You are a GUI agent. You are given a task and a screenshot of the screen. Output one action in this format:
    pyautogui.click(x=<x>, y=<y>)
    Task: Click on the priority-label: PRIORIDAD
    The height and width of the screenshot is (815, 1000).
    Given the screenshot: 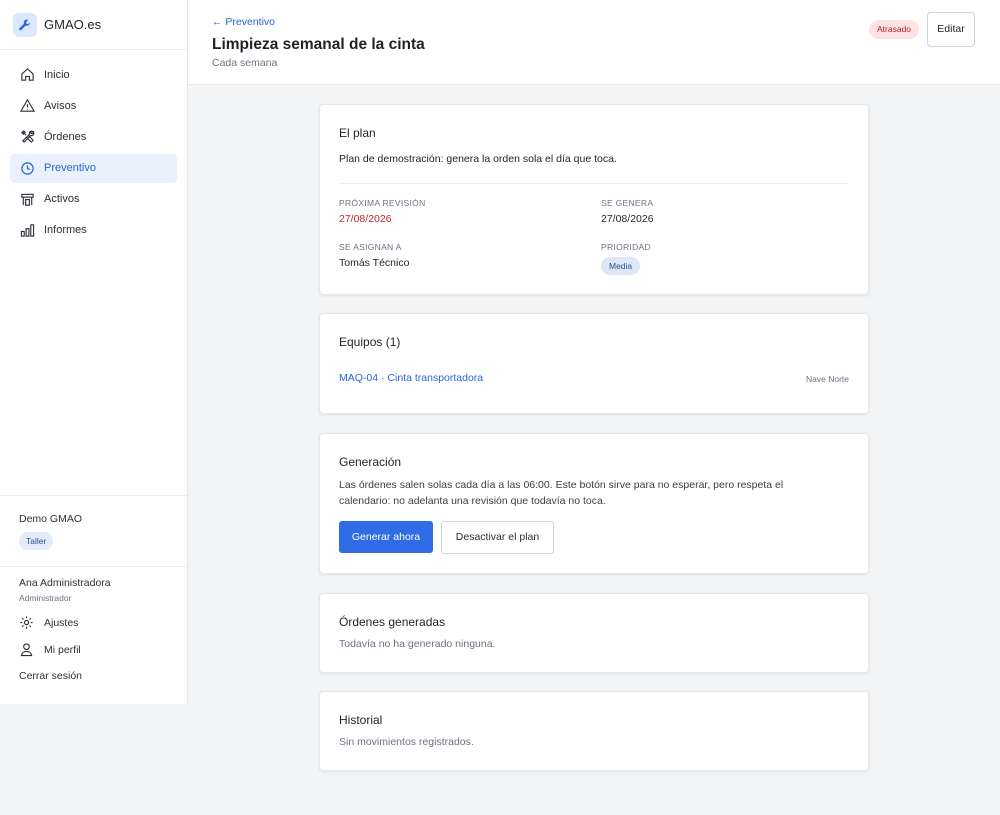 What is the action you would take?
    pyautogui.click(x=626, y=247)
    